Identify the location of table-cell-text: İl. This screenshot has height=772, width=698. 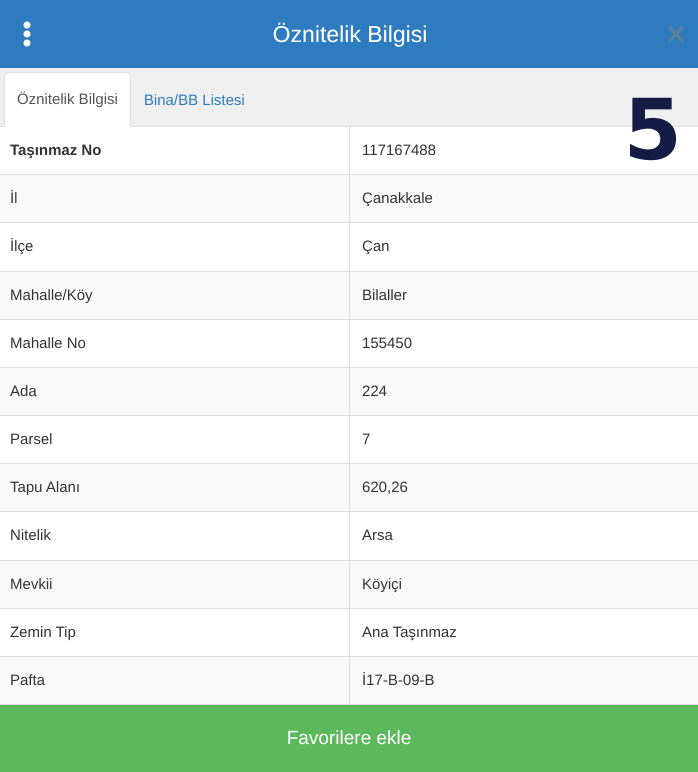
(13, 199).